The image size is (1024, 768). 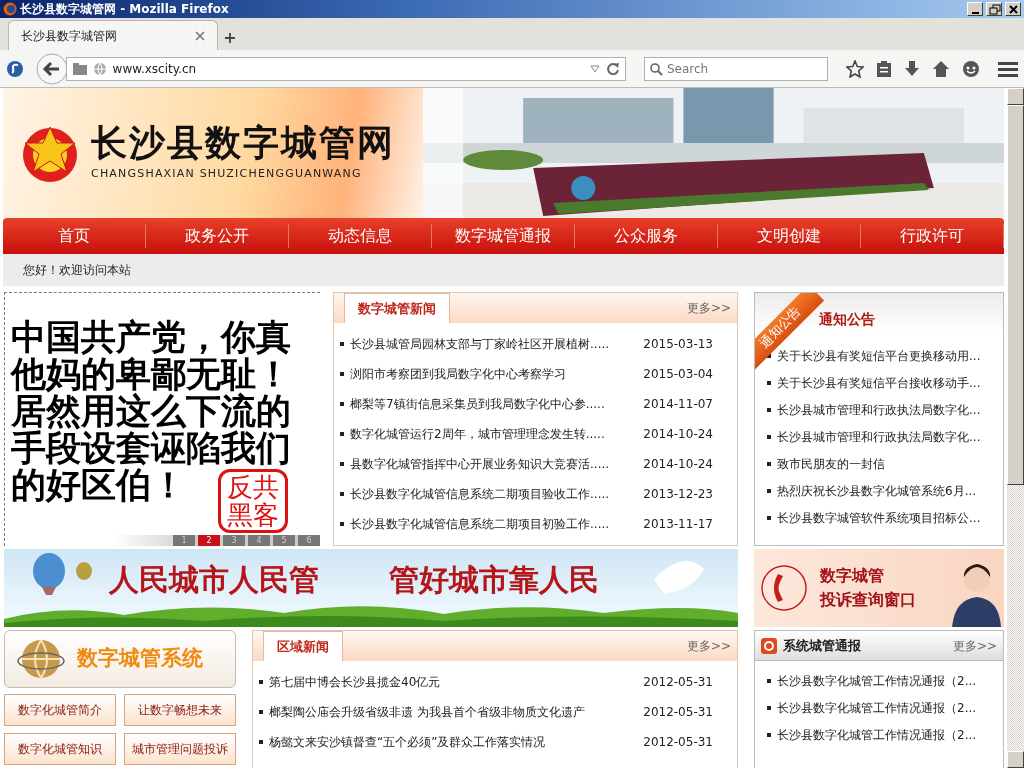 I want to click on link-button: 城市管理问题投诉, so click(x=180, y=749).